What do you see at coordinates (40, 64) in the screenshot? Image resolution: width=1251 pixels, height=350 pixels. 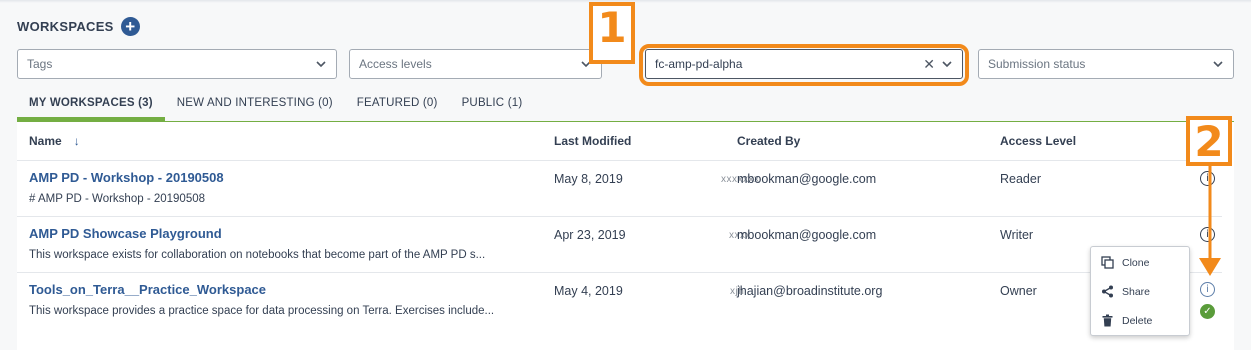 I see `tags-filter-placeholder: Tags` at bounding box center [40, 64].